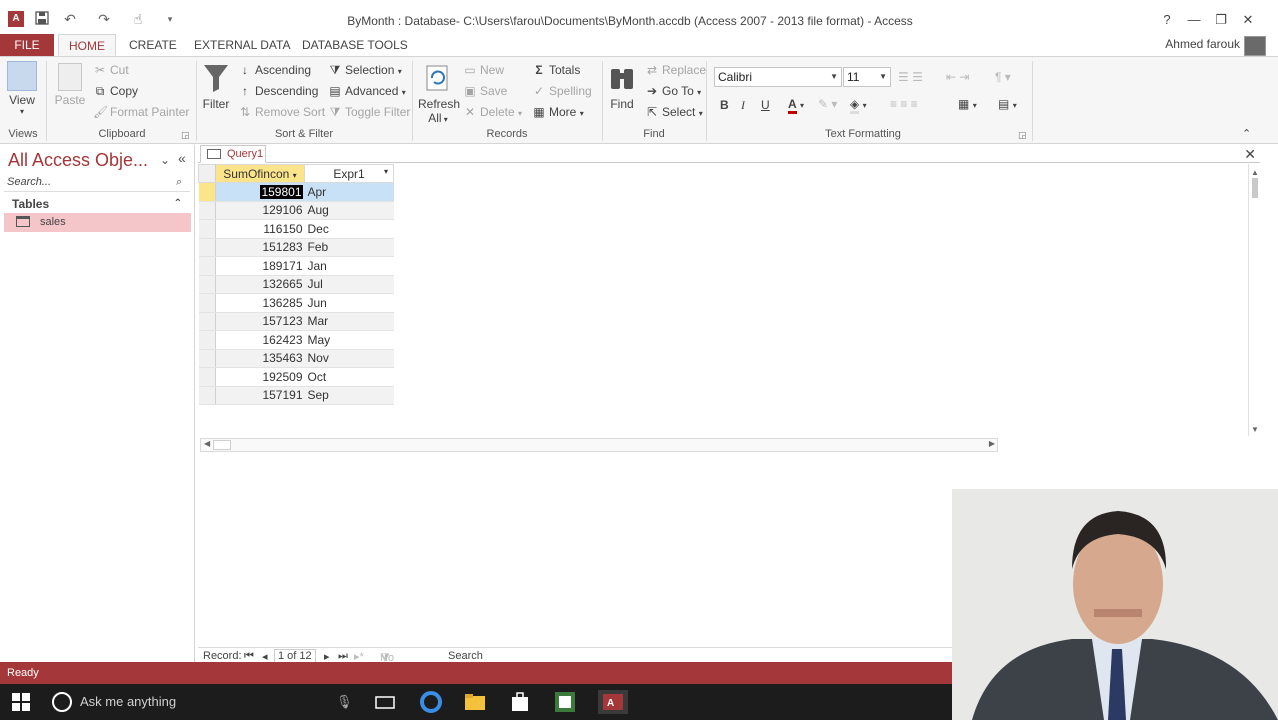 The image size is (1278, 720). I want to click on user-name: Ahmed farouk, so click(1202, 44).